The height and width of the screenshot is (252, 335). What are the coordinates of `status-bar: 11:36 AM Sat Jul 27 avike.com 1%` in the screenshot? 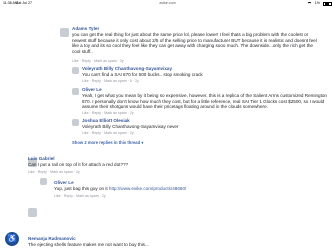 It's located at (167, 3).